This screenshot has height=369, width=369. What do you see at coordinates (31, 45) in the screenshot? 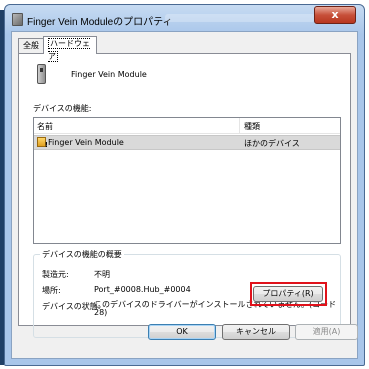
I see `tab-general: 全般` at bounding box center [31, 45].